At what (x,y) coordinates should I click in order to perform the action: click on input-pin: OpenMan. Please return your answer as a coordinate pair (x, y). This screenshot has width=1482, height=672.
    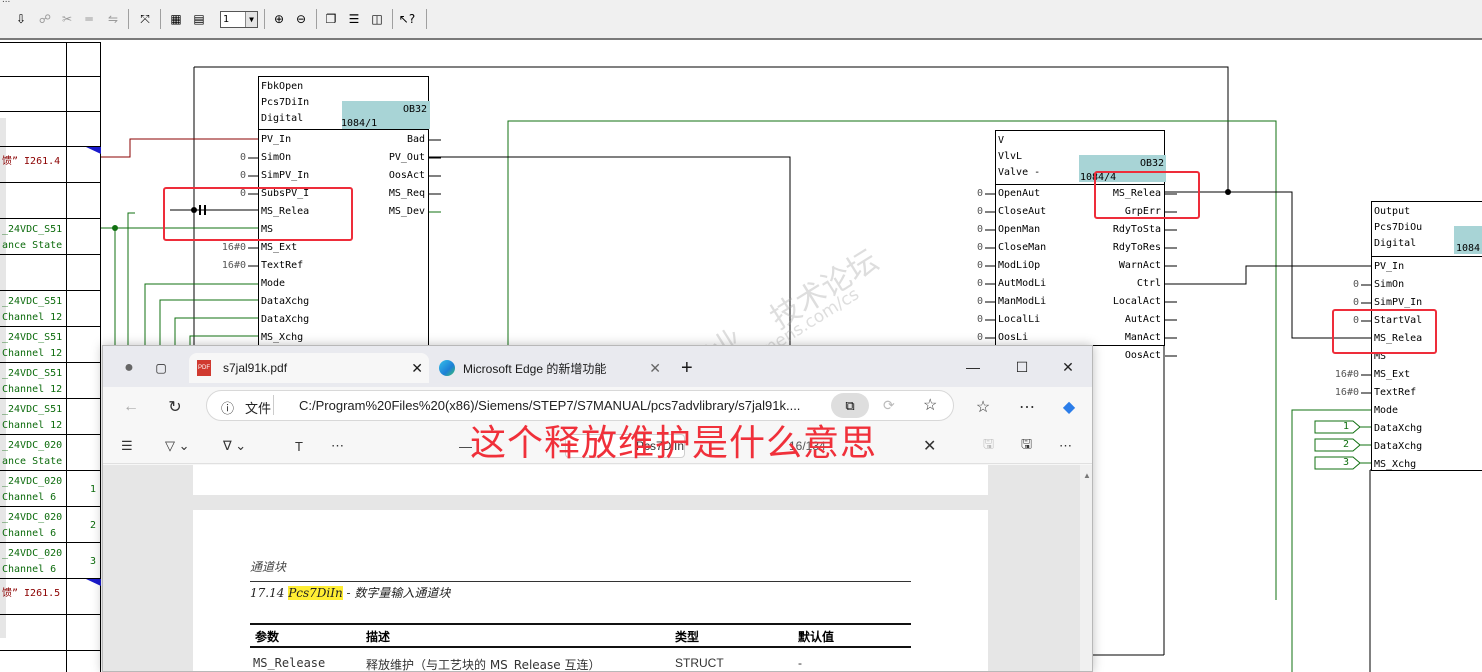
    Looking at the image, I should click on (1019, 229).